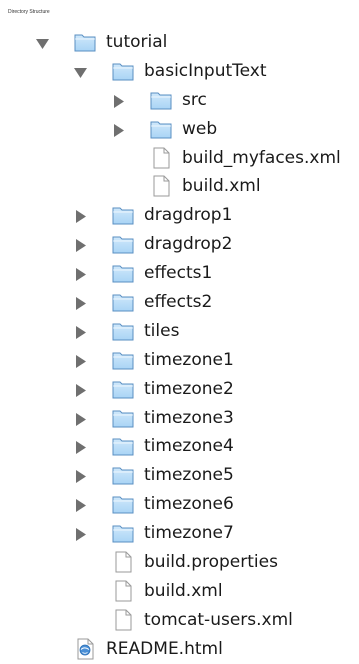 This screenshot has width=359, height=664. I want to click on tree-row-timezone6: timezone6, so click(179, 504).